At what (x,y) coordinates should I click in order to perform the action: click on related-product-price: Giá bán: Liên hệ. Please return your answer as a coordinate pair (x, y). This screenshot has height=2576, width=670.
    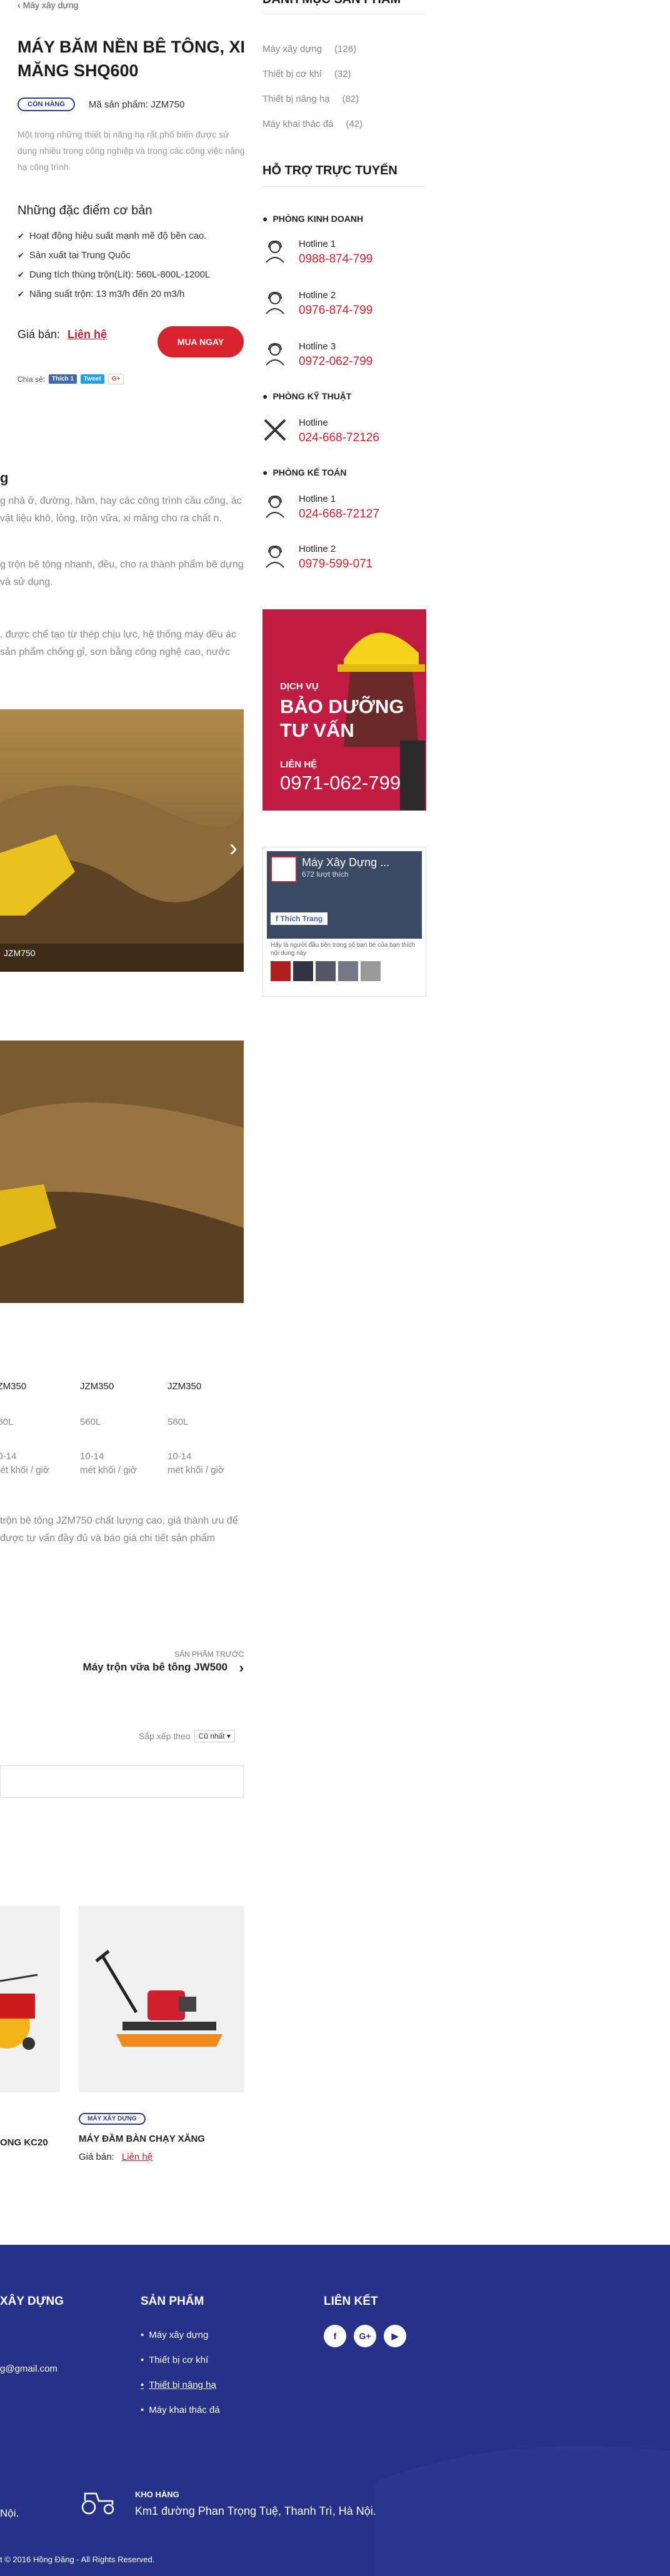
    Looking at the image, I should click on (142, 2157).